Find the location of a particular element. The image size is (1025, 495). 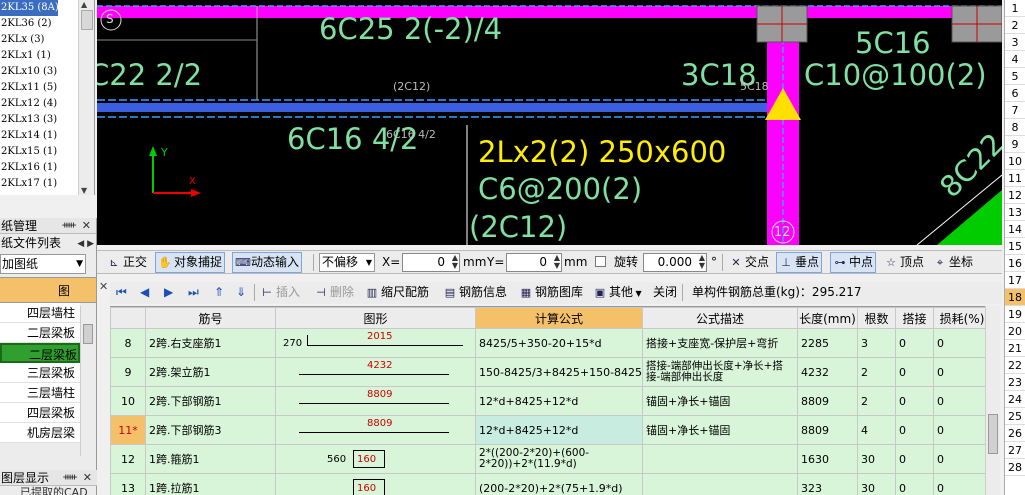

column-header: 筋号 is located at coordinates (210, 318).